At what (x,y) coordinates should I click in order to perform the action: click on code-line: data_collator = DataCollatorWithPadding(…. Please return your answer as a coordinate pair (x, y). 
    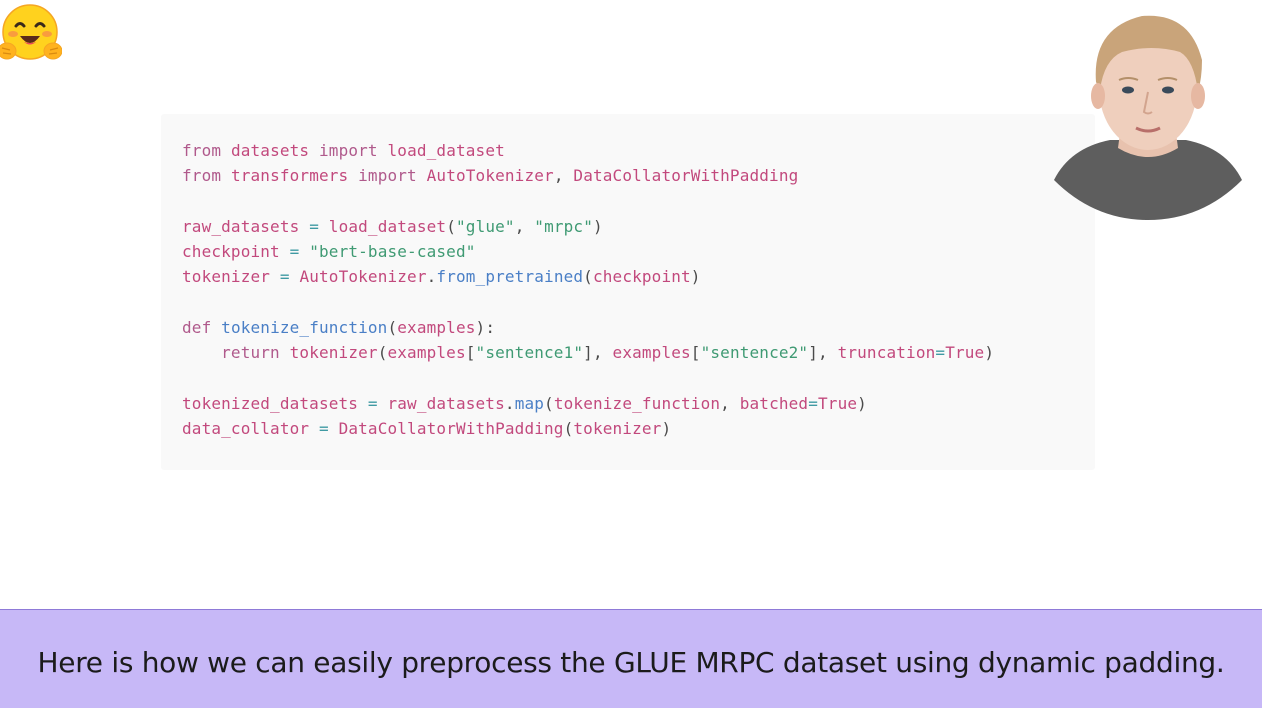
    Looking at the image, I should click on (588, 428).